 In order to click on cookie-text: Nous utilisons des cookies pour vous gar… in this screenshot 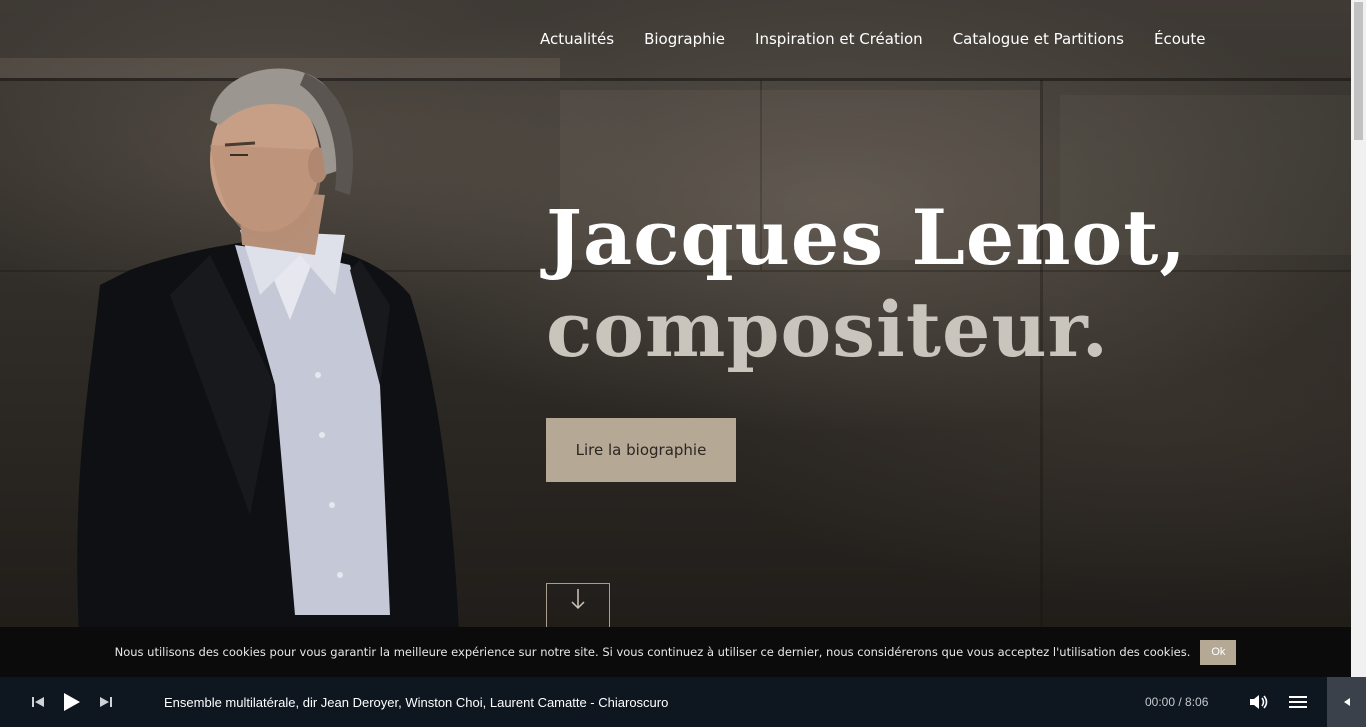, I will do `click(652, 652)`.